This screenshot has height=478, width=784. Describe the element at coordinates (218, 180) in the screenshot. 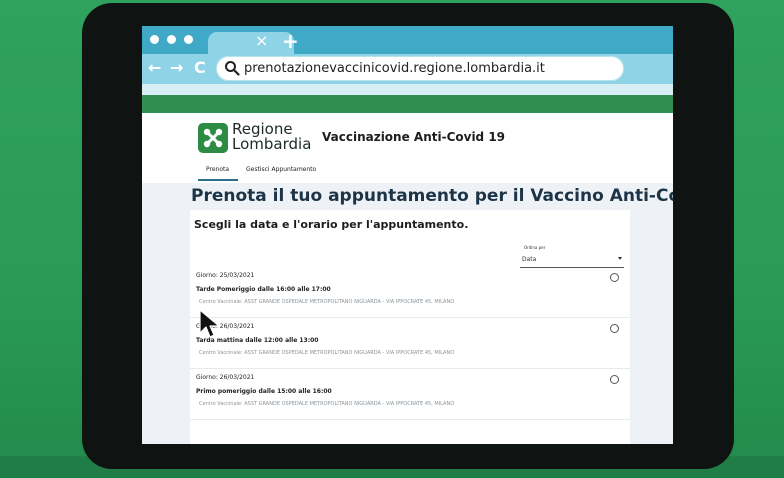

I see `active-tab-indicator` at that location.